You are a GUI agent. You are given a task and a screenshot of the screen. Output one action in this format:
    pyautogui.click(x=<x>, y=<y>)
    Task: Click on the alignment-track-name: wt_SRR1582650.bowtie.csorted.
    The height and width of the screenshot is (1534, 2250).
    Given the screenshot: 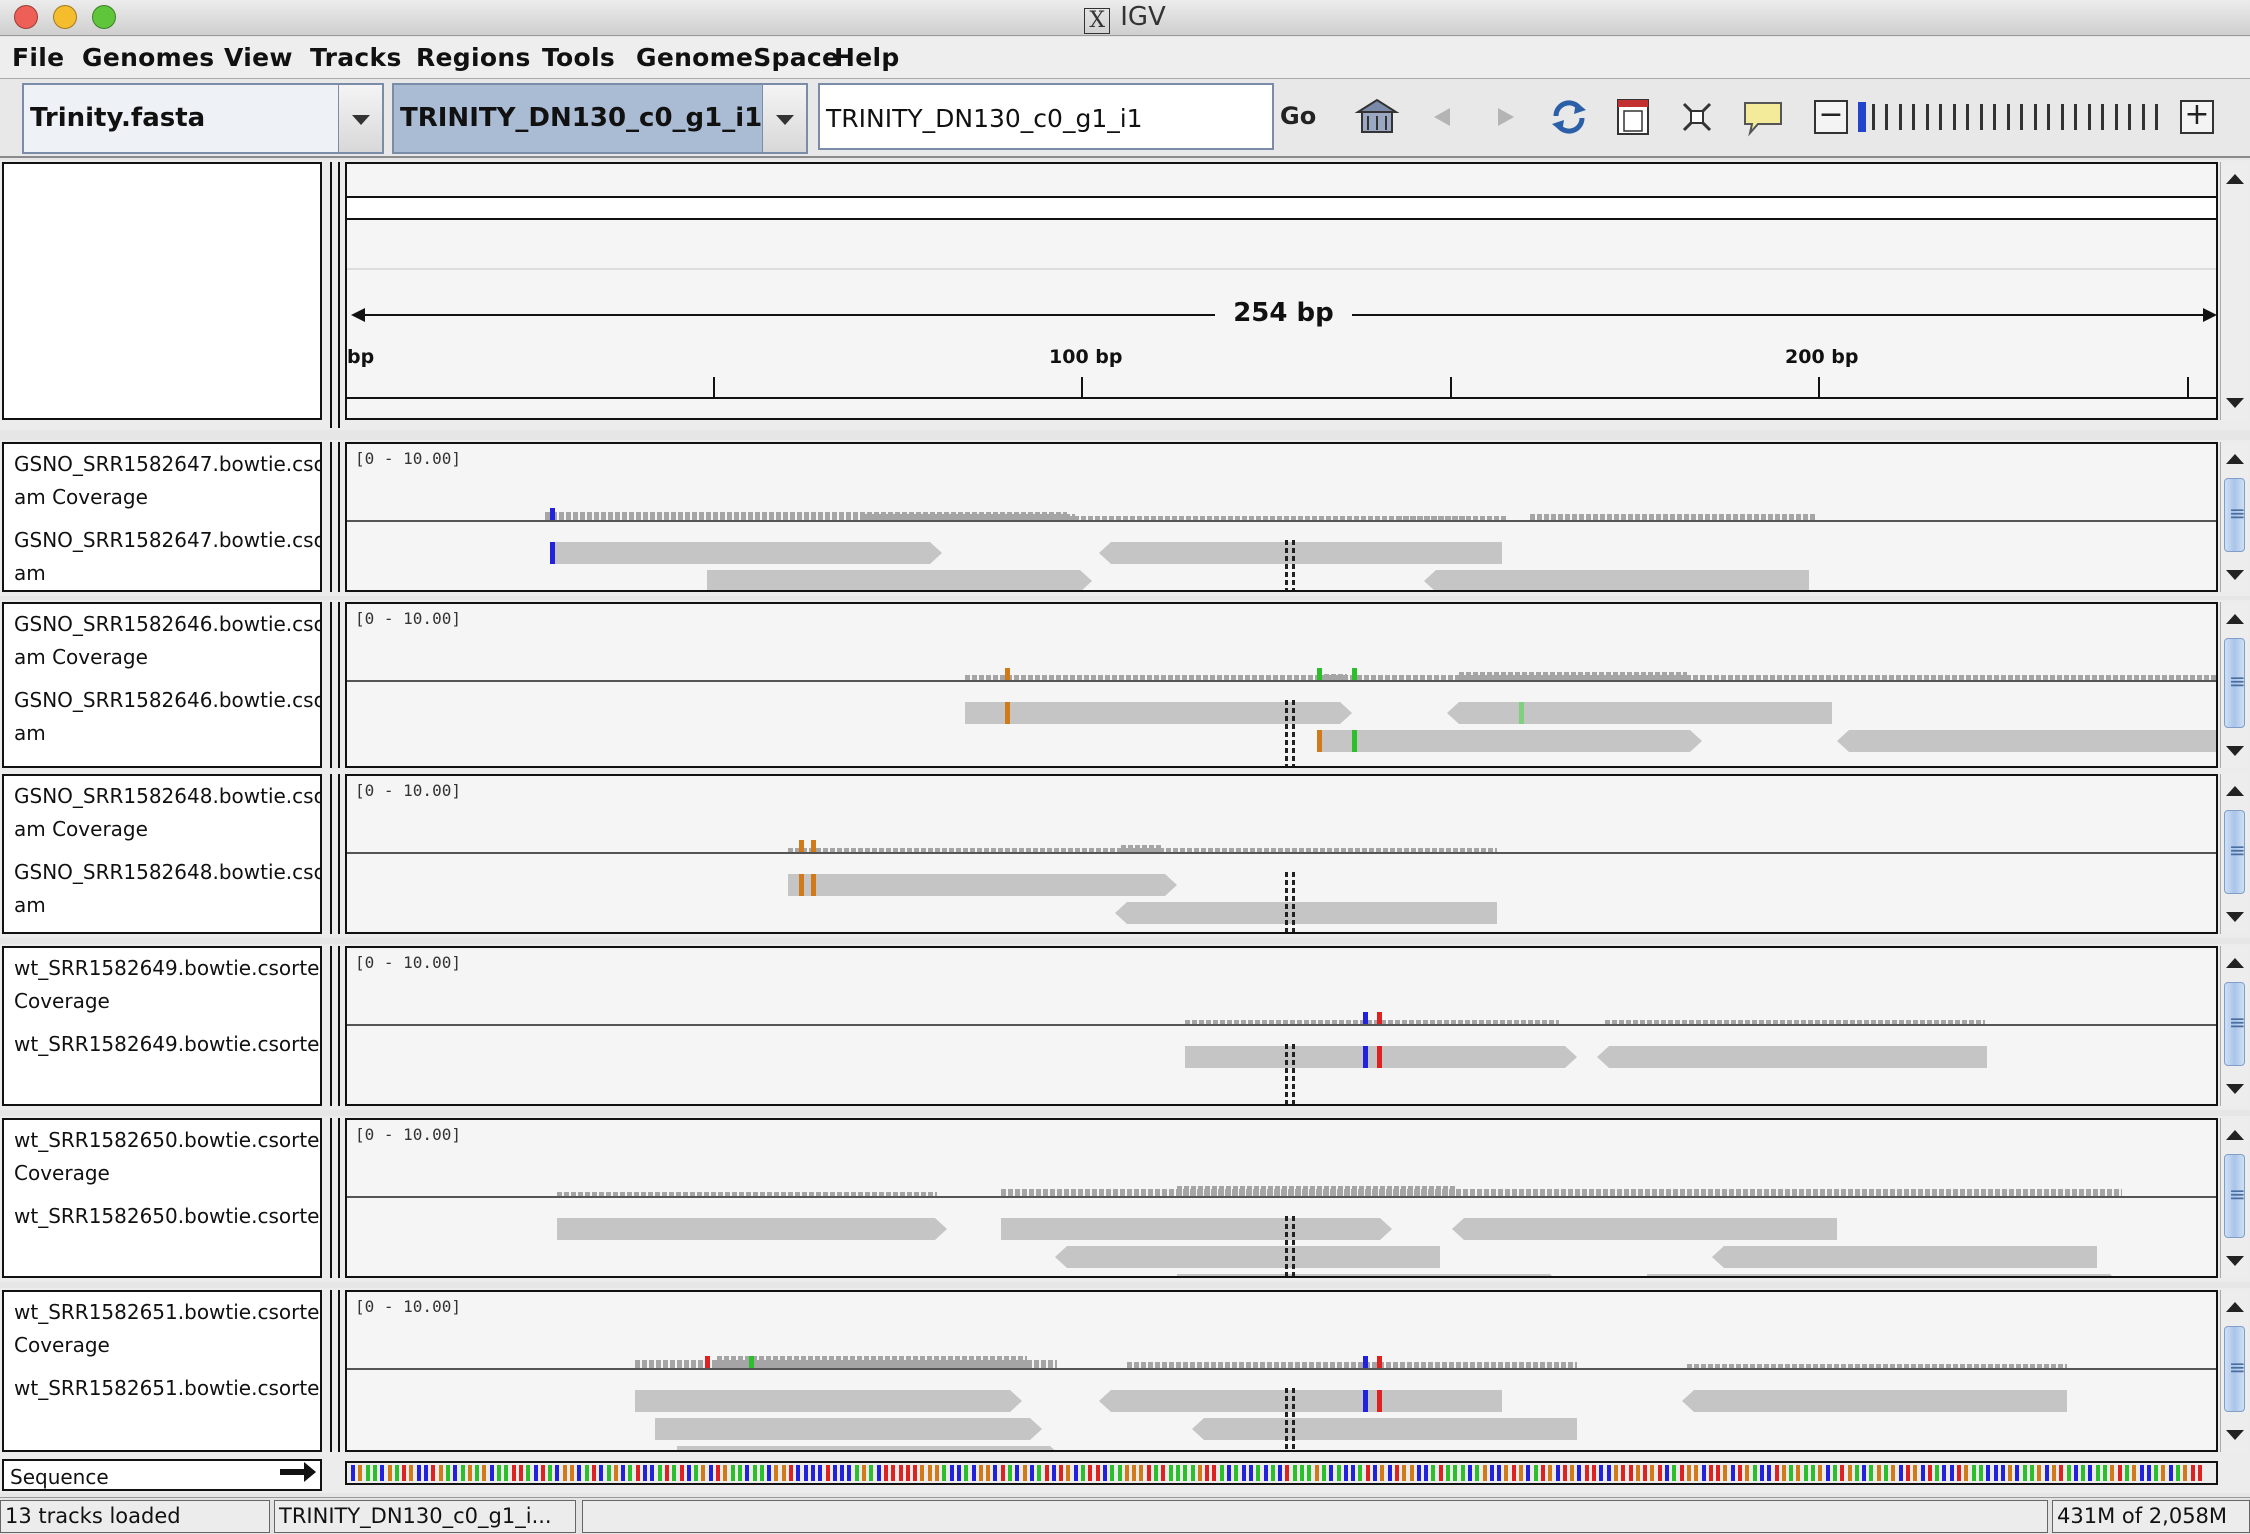 What is the action you would take?
    pyautogui.click(x=168, y=1216)
    